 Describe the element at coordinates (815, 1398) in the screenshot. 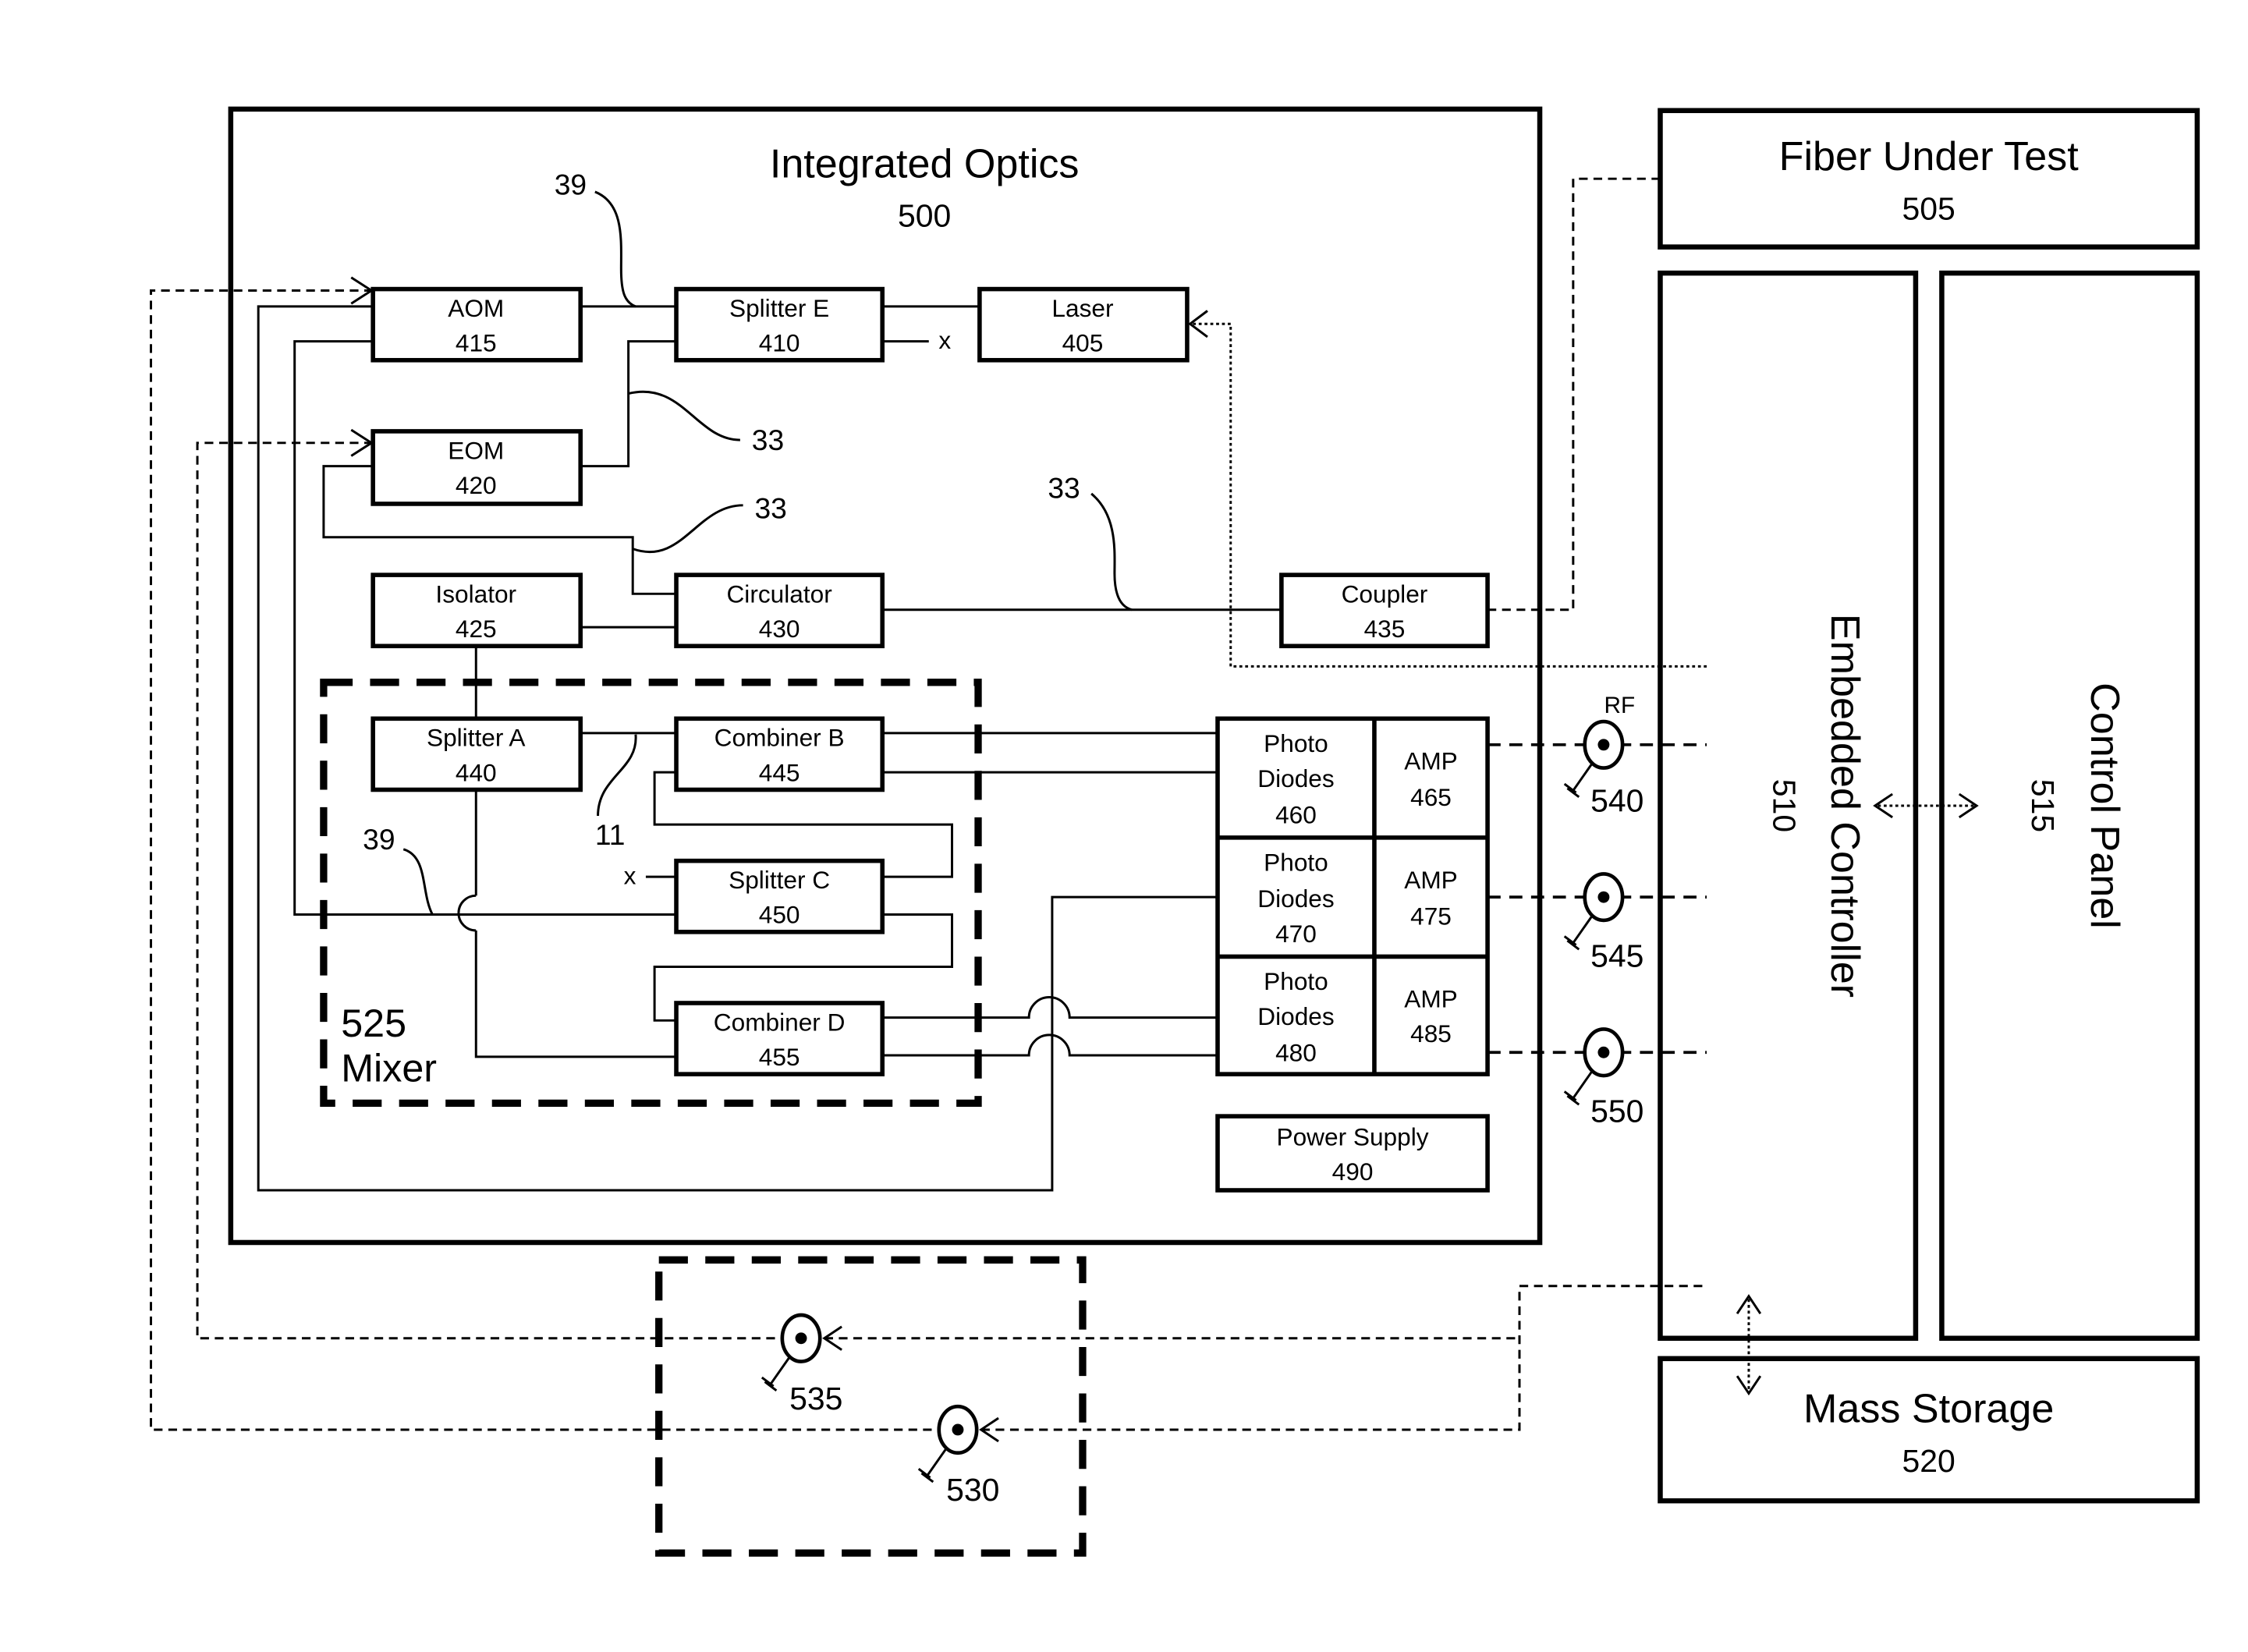

I see `connector-535-label: 535` at that location.